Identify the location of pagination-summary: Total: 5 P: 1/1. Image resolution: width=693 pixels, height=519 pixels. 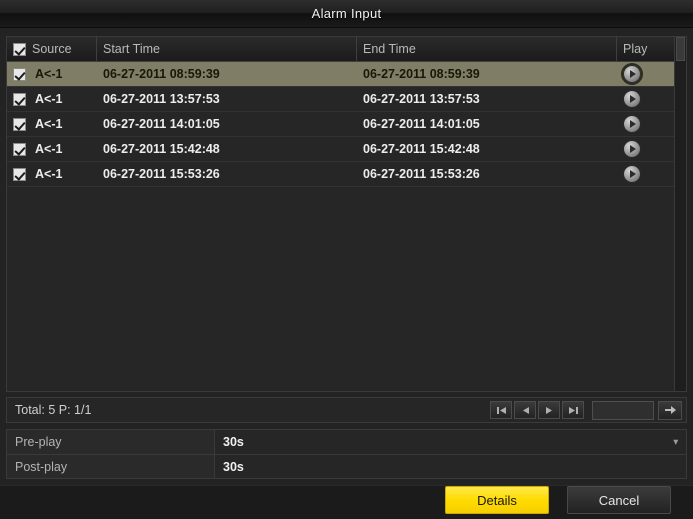
(53, 410).